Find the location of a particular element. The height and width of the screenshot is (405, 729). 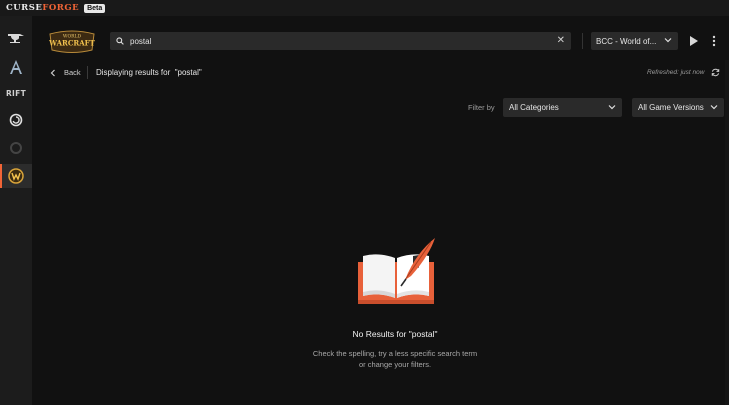

svg-text: WARCRAFT is located at coordinates (71, 43).